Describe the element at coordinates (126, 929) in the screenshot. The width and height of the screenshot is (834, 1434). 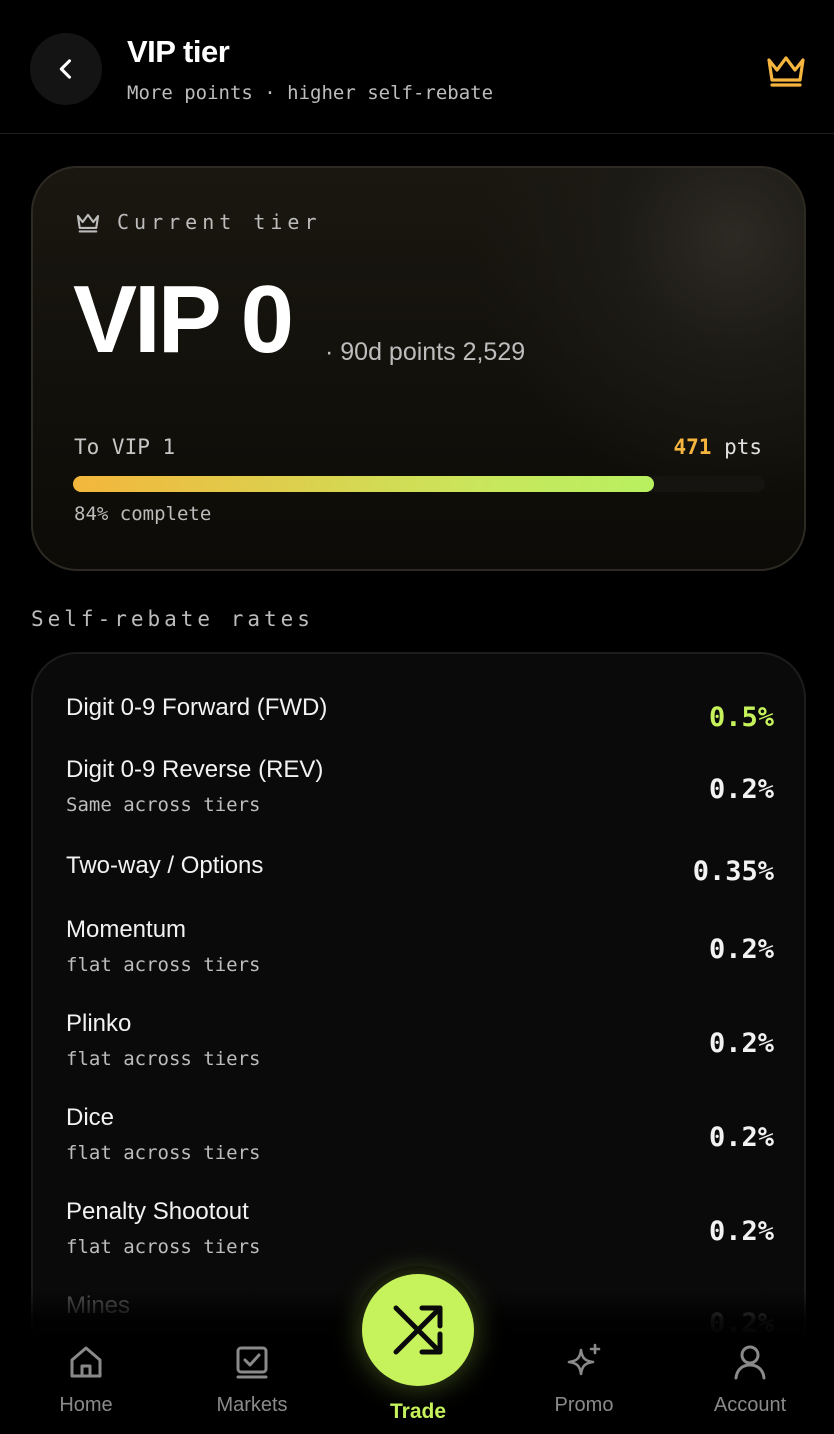
I see `rate-name: Momentum` at that location.